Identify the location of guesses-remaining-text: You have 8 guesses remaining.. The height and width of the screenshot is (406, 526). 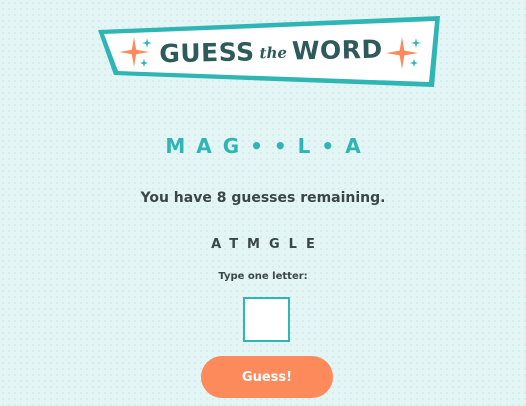
(263, 198).